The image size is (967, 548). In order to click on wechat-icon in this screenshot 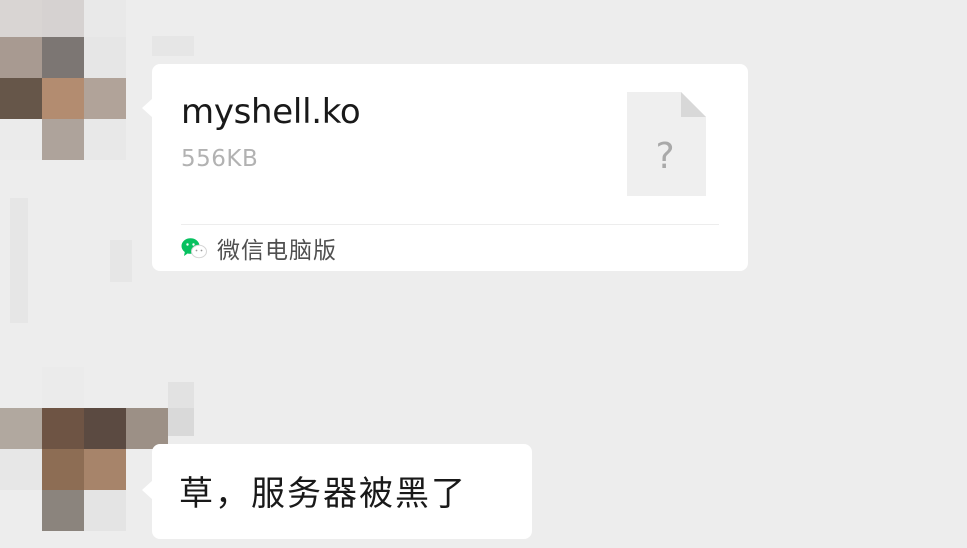, I will do `click(194, 248)`.